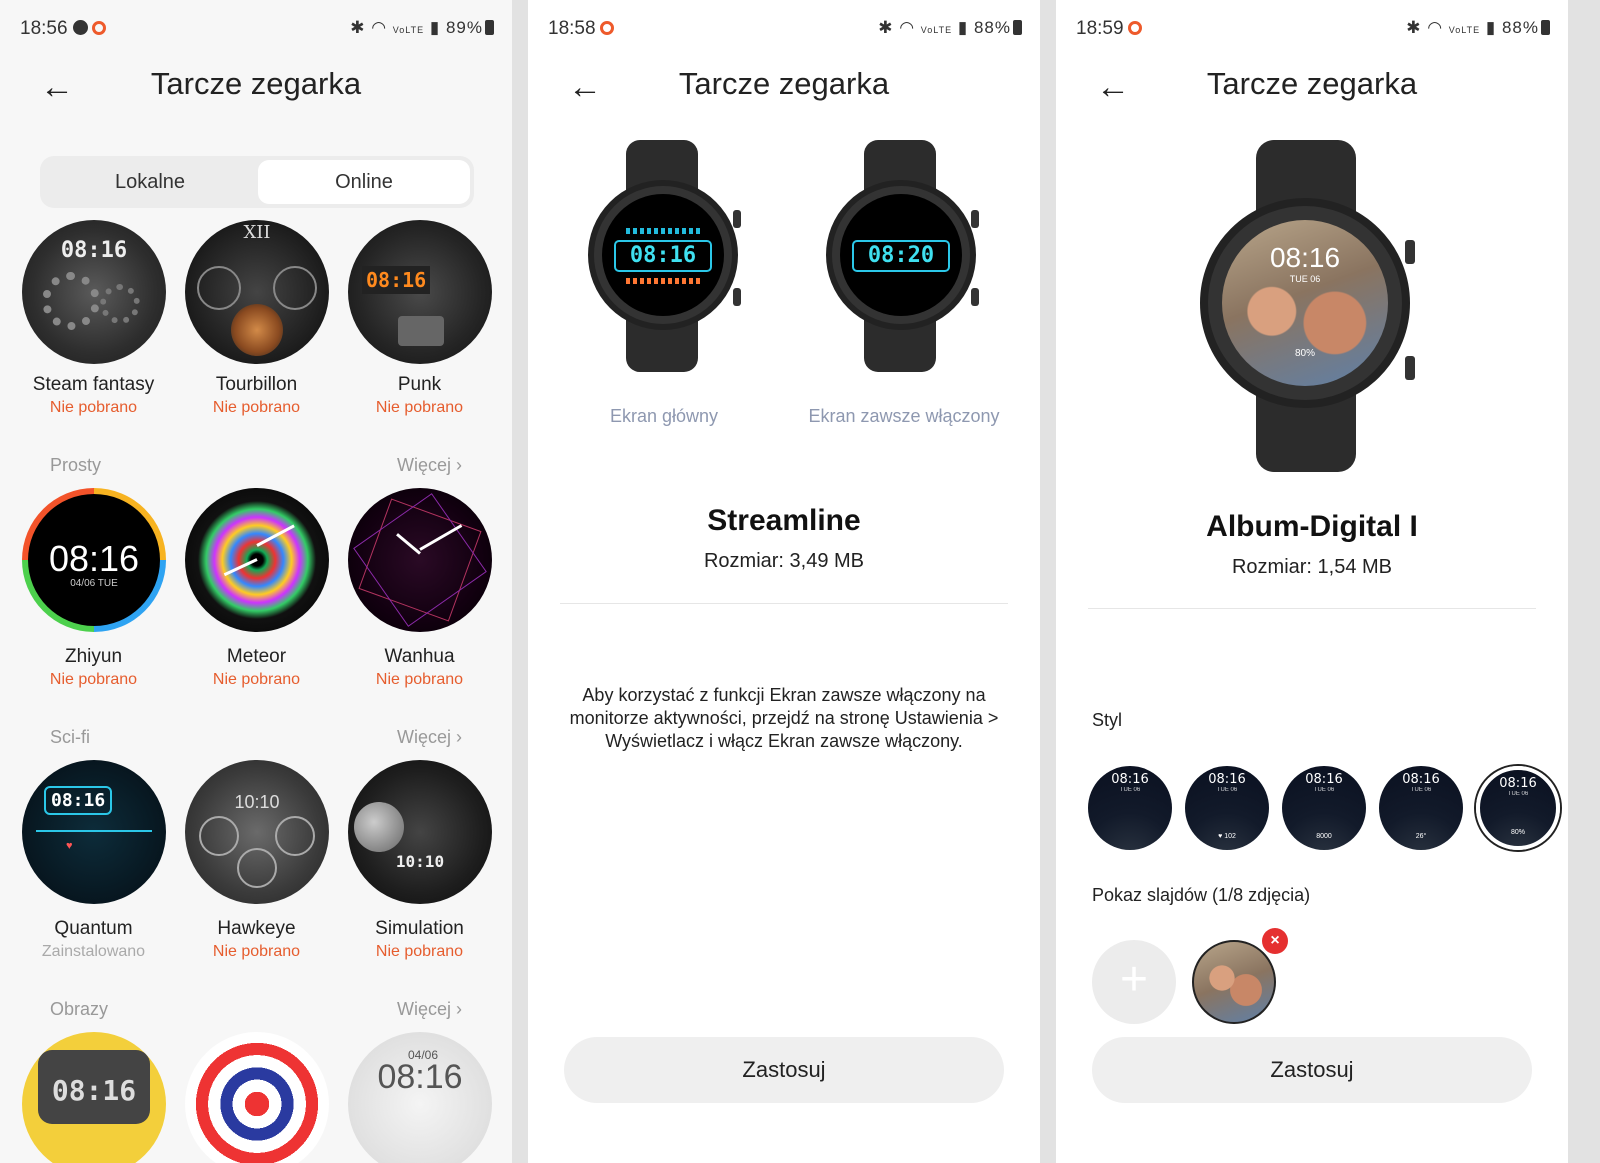 This screenshot has height=1163, width=1600. Describe the element at coordinates (1324, 808) in the screenshot. I see `style-option-3: 08:16 TUE 06 8000` at that location.